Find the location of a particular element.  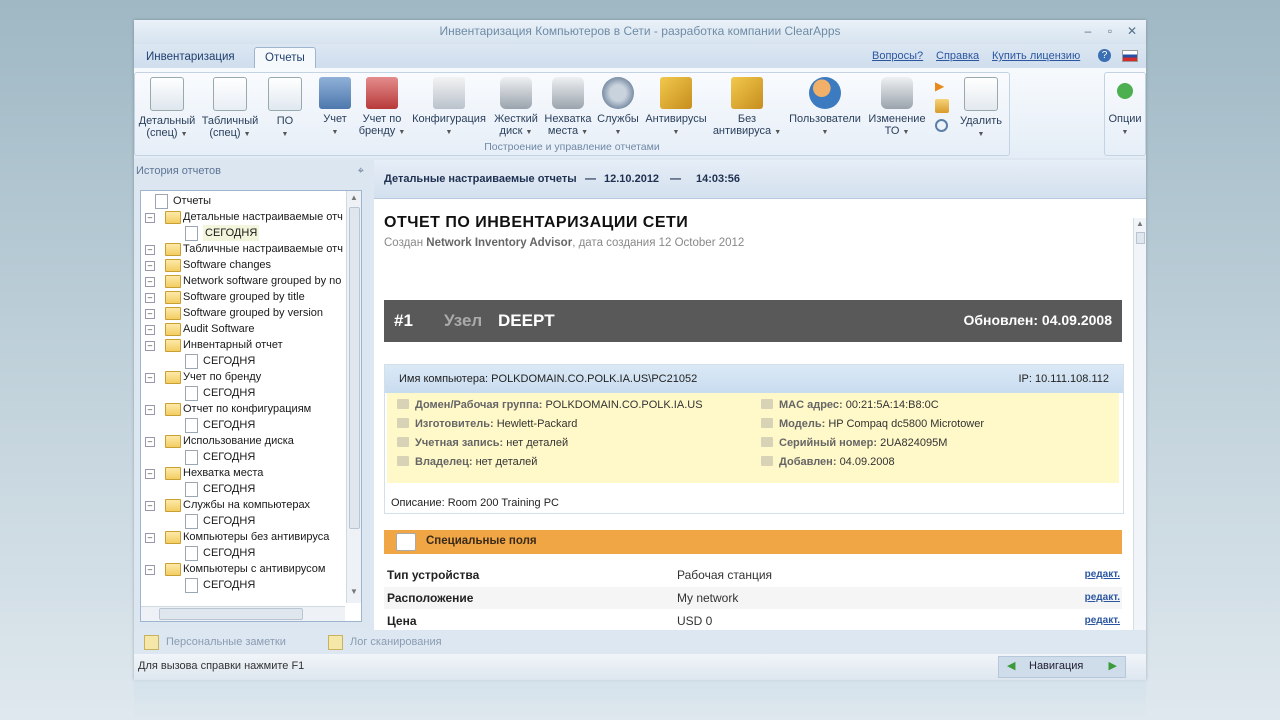

tree-horizontal-scrollbar is located at coordinates (243, 613).